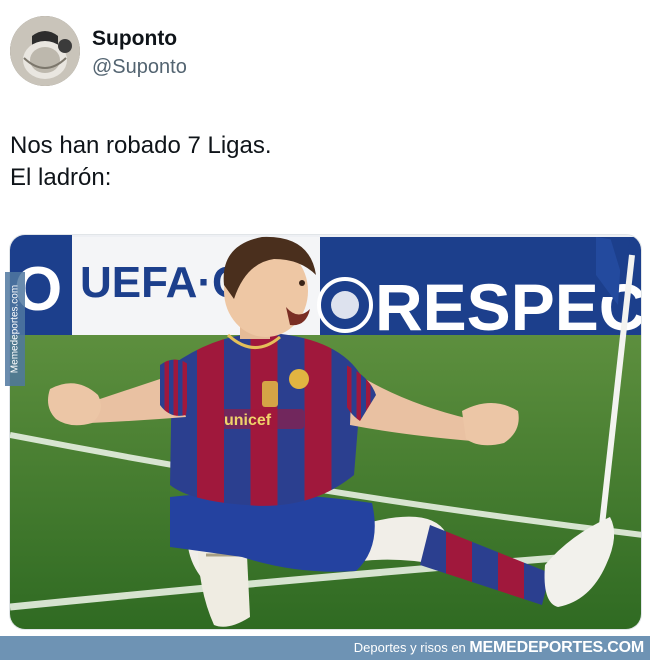  I want to click on author-names: Suponto @Suponto, so click(139, 53).